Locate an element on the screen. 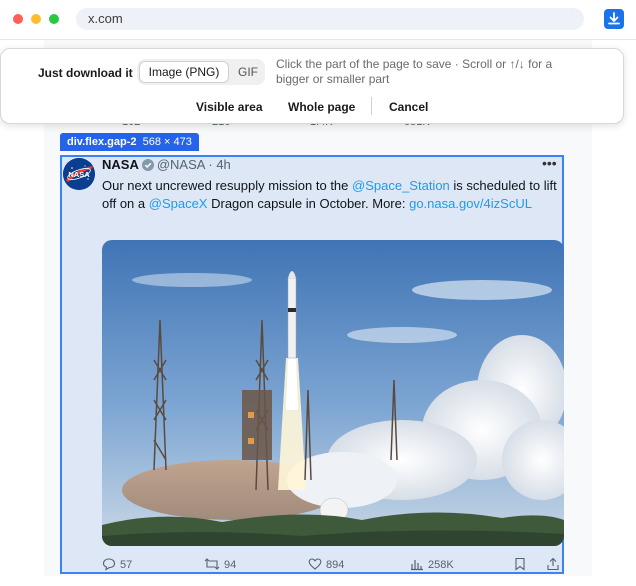 This screenshot has height=586, width=636. format-selector: Image (PNG) GIF is located at coordinates (201, 72).